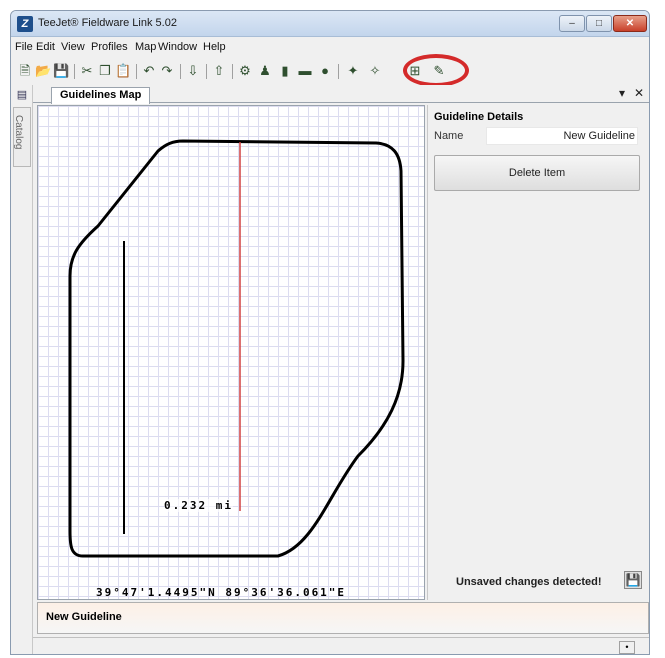 This screenshot has height=658, width=665. What do you see at coordinates (341, 94) in the screenshot?
I see `tab-strip: Guidelines Map ▾ ✕` at bounding box center [341, 94].